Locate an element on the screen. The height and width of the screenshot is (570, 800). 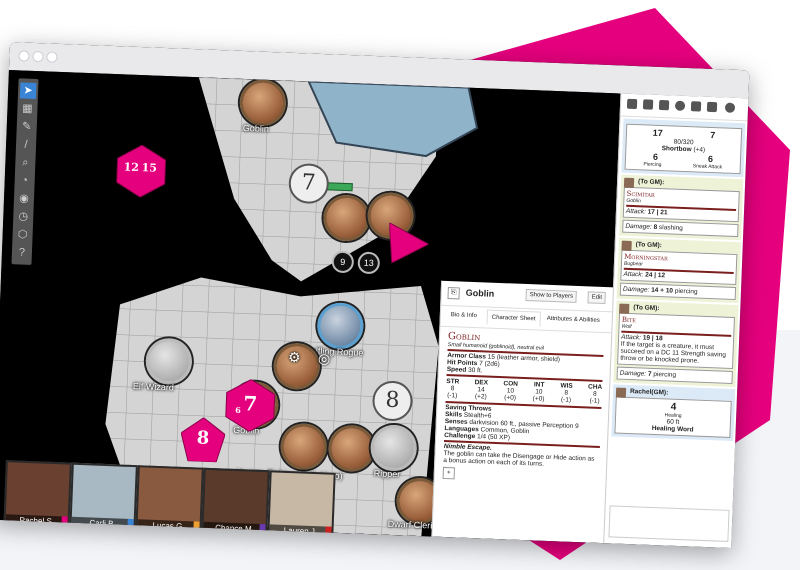
tab-bio-info: Bio & Info is located at coordinates (464, 315).